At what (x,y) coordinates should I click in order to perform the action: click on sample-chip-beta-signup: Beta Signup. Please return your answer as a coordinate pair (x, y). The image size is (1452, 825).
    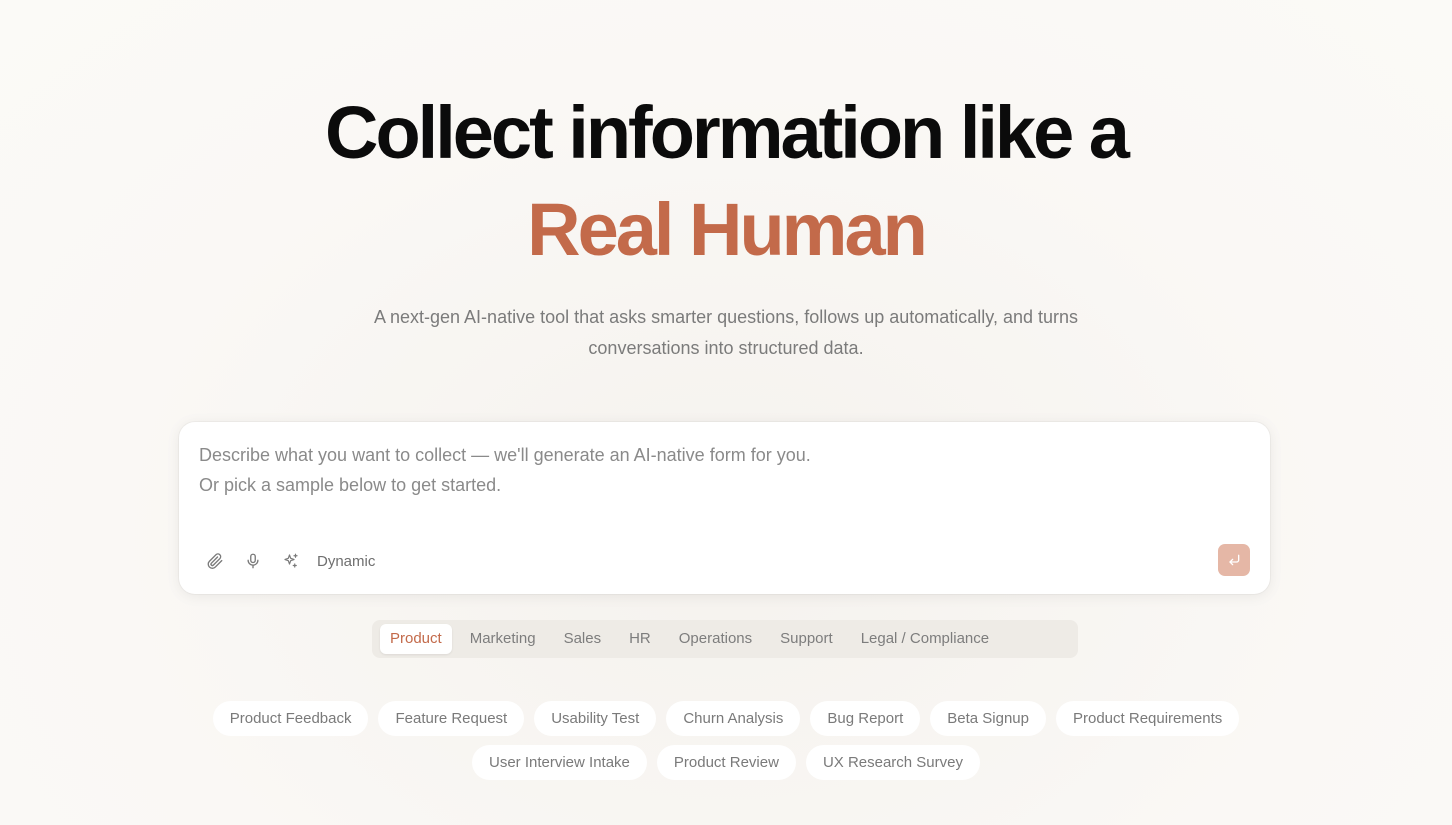
    Looking at the image, I should click on (988, 718).